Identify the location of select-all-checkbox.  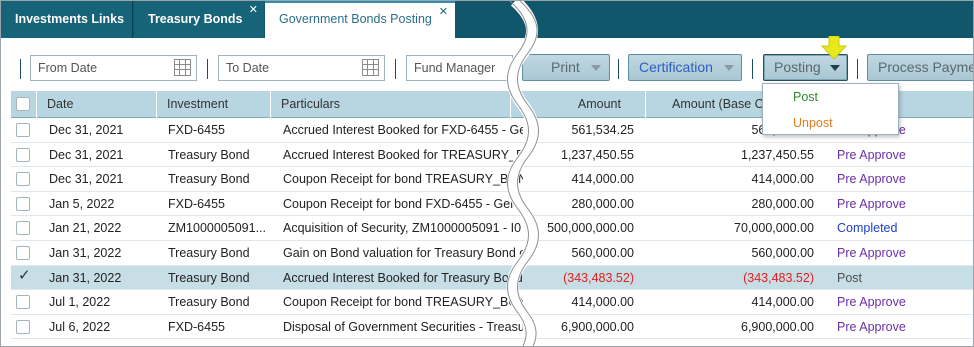
(23, 104).